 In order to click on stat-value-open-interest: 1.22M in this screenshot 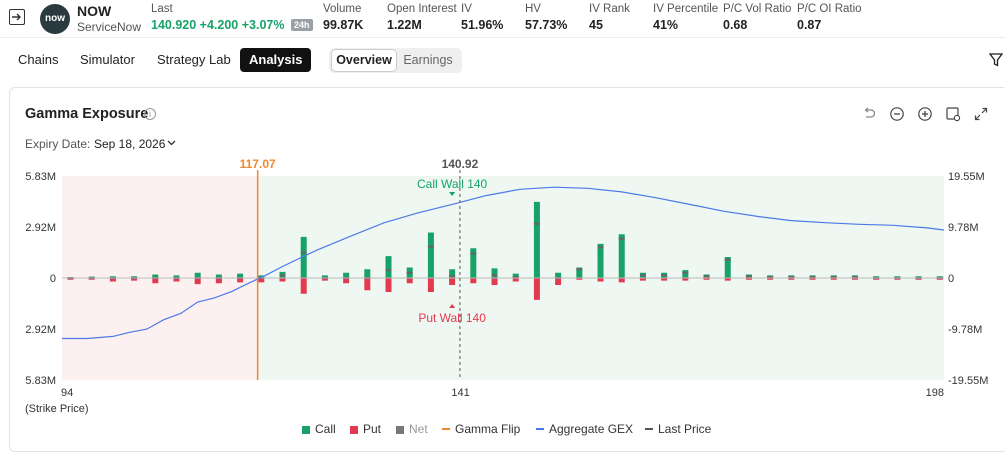, I will do `click(404, 25)`.